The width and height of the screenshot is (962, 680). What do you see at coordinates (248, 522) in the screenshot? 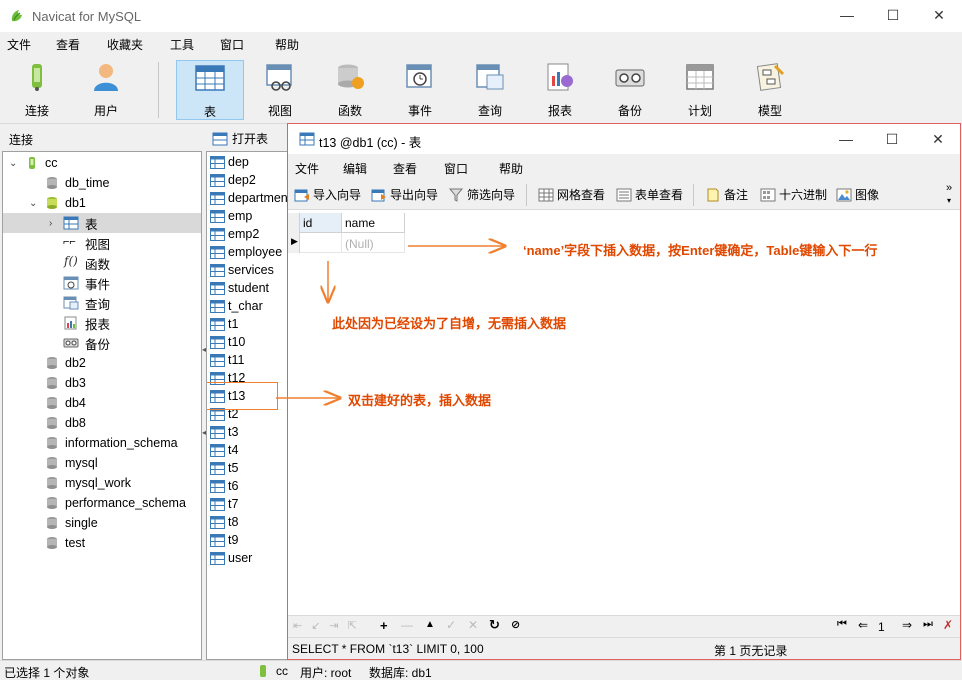
I see `table-item-t8: t8` at bounding box center [248, 522].